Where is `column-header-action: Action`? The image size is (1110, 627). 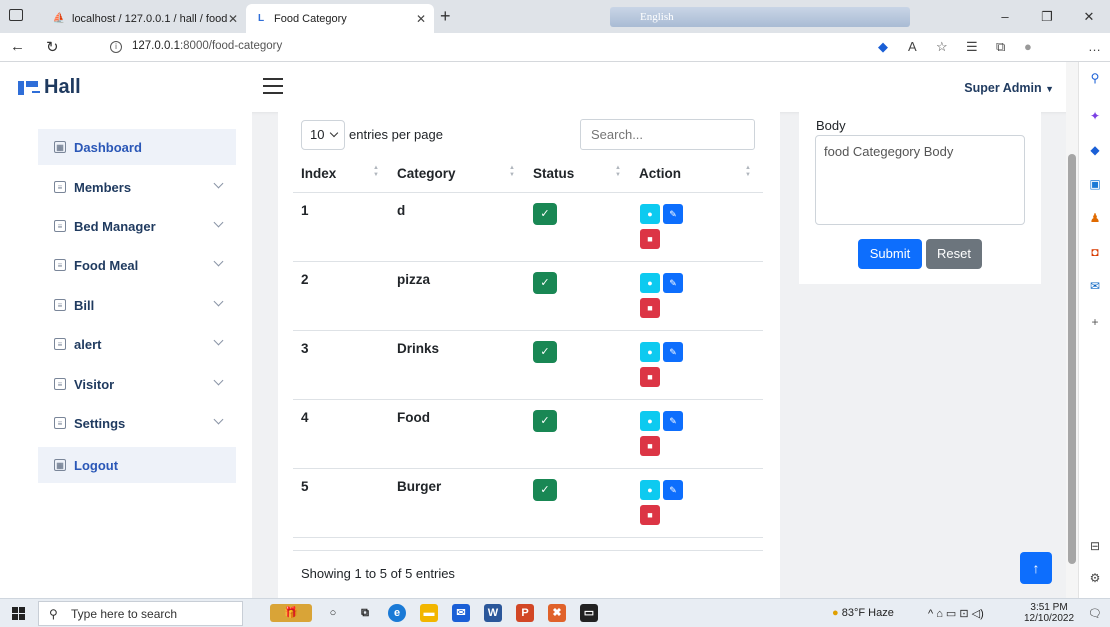
column-header-action: Action is located at coordinates (660, 173).